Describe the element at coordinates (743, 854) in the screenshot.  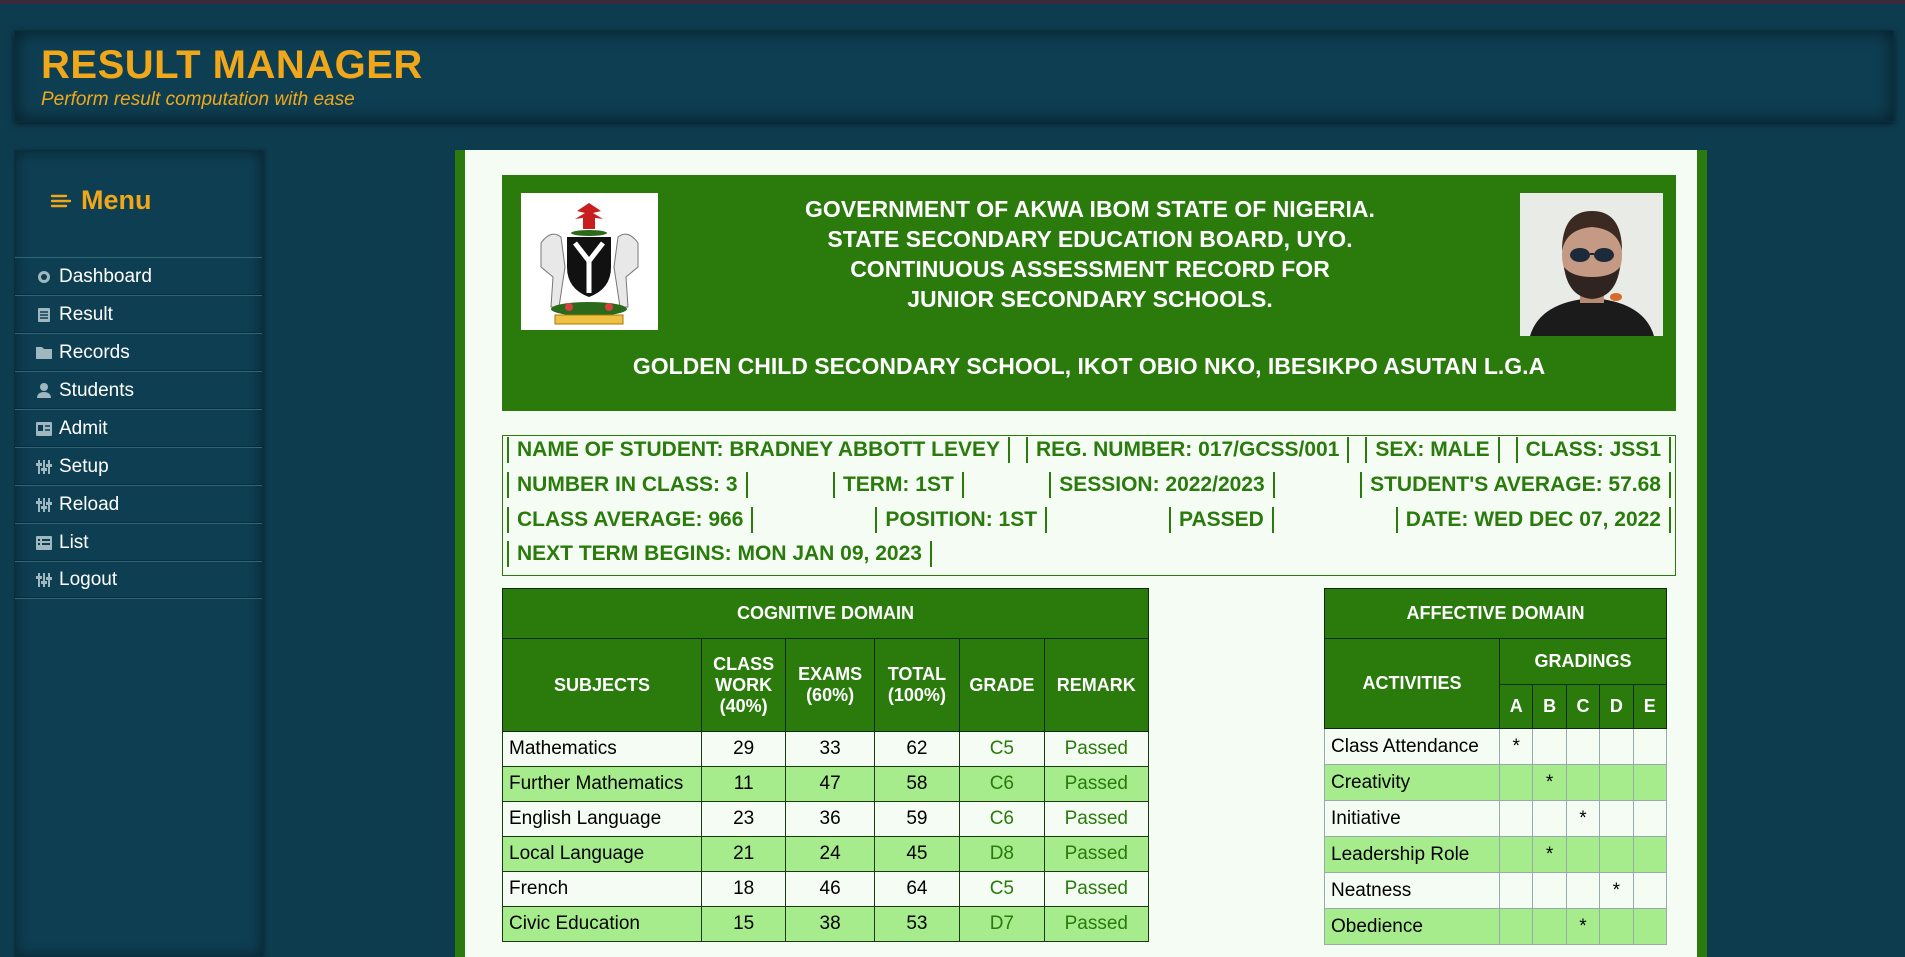
I see `classwork-cell: 21` at that location.